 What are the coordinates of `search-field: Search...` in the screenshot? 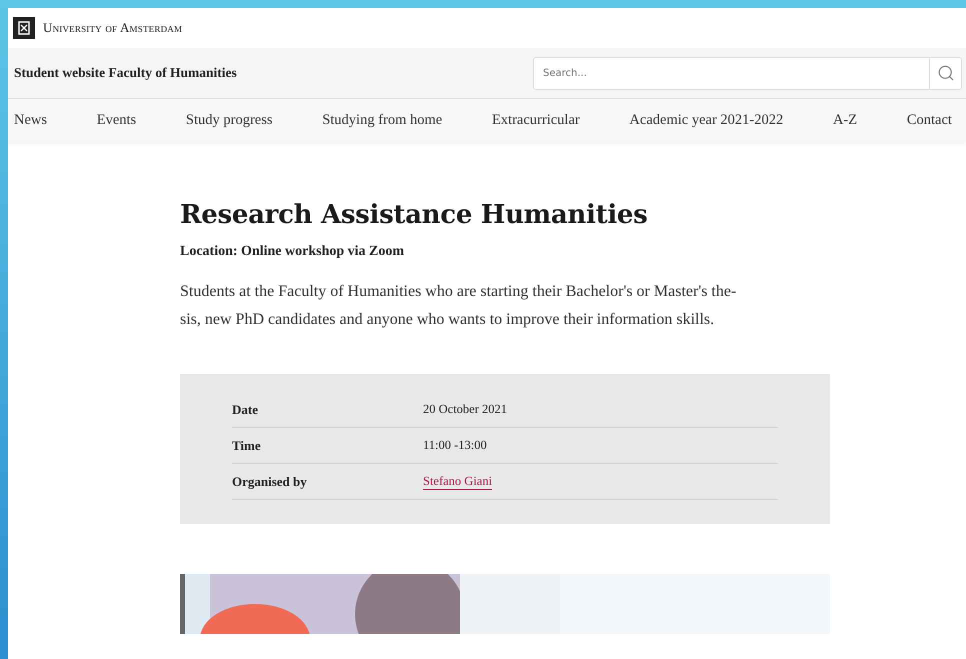 It's located at (731, 73).